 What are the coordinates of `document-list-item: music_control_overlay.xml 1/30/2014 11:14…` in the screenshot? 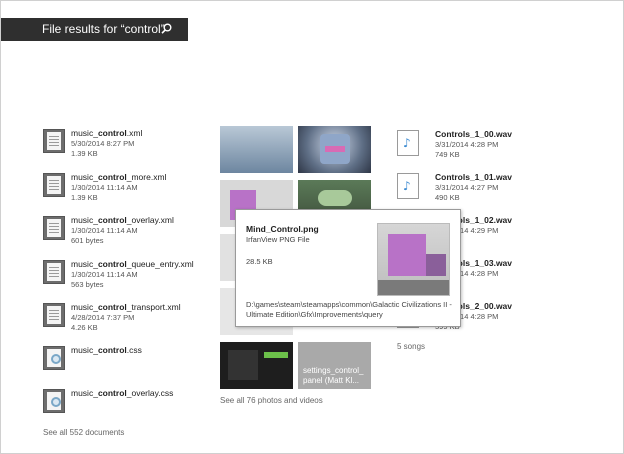 It's located at (128, 233).